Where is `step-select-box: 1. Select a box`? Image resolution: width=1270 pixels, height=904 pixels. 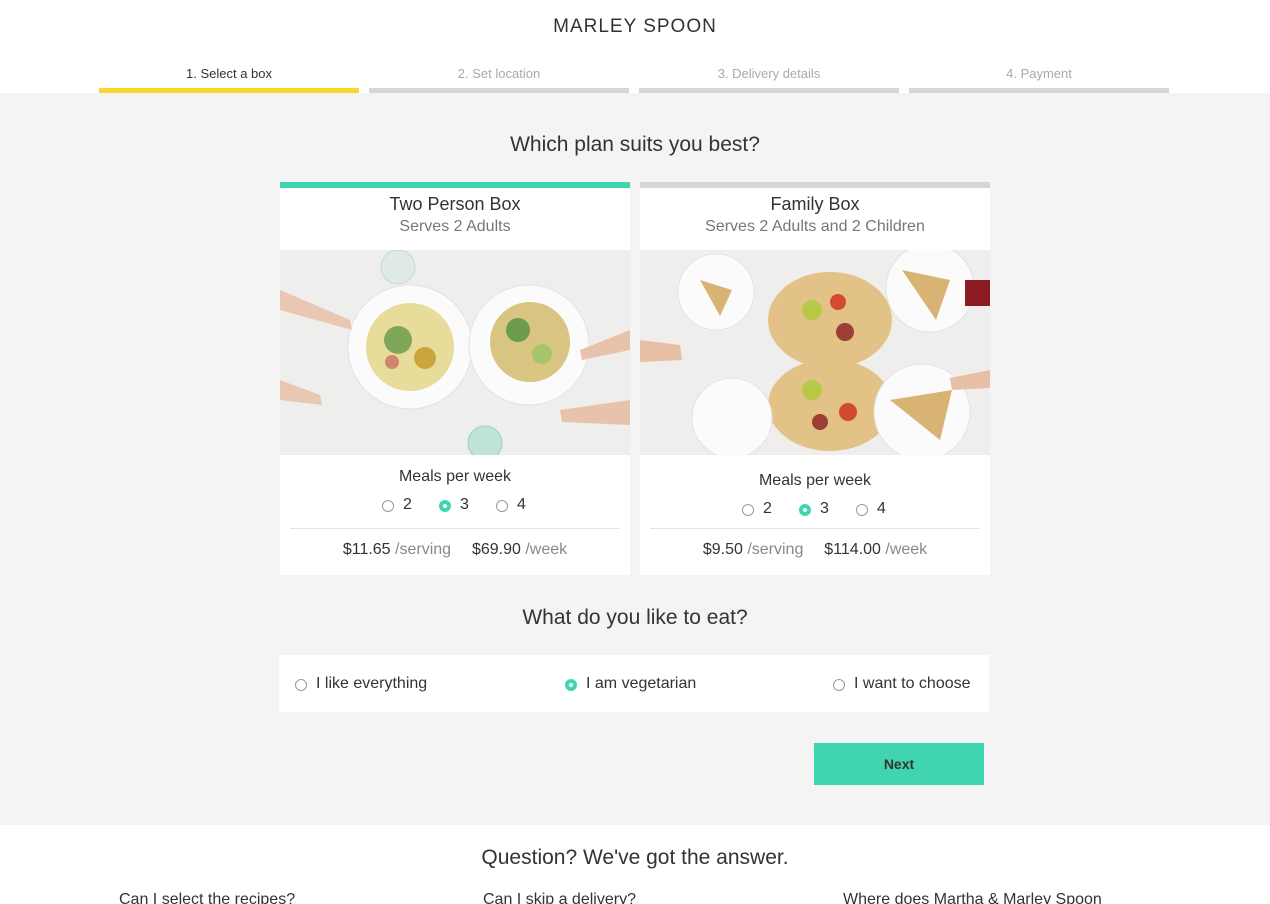 step-select-box: 1. Select a box is located at coordinates (229, 79).